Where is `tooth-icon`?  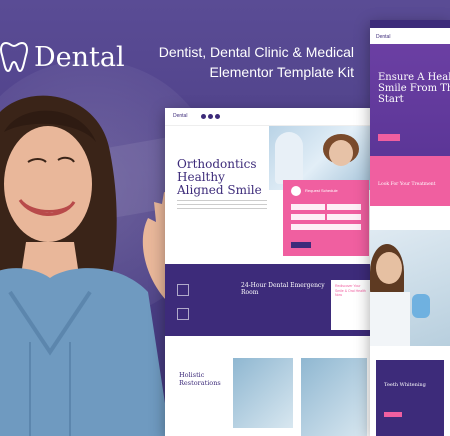
tooth-icon is located at coordinates (14, 57).